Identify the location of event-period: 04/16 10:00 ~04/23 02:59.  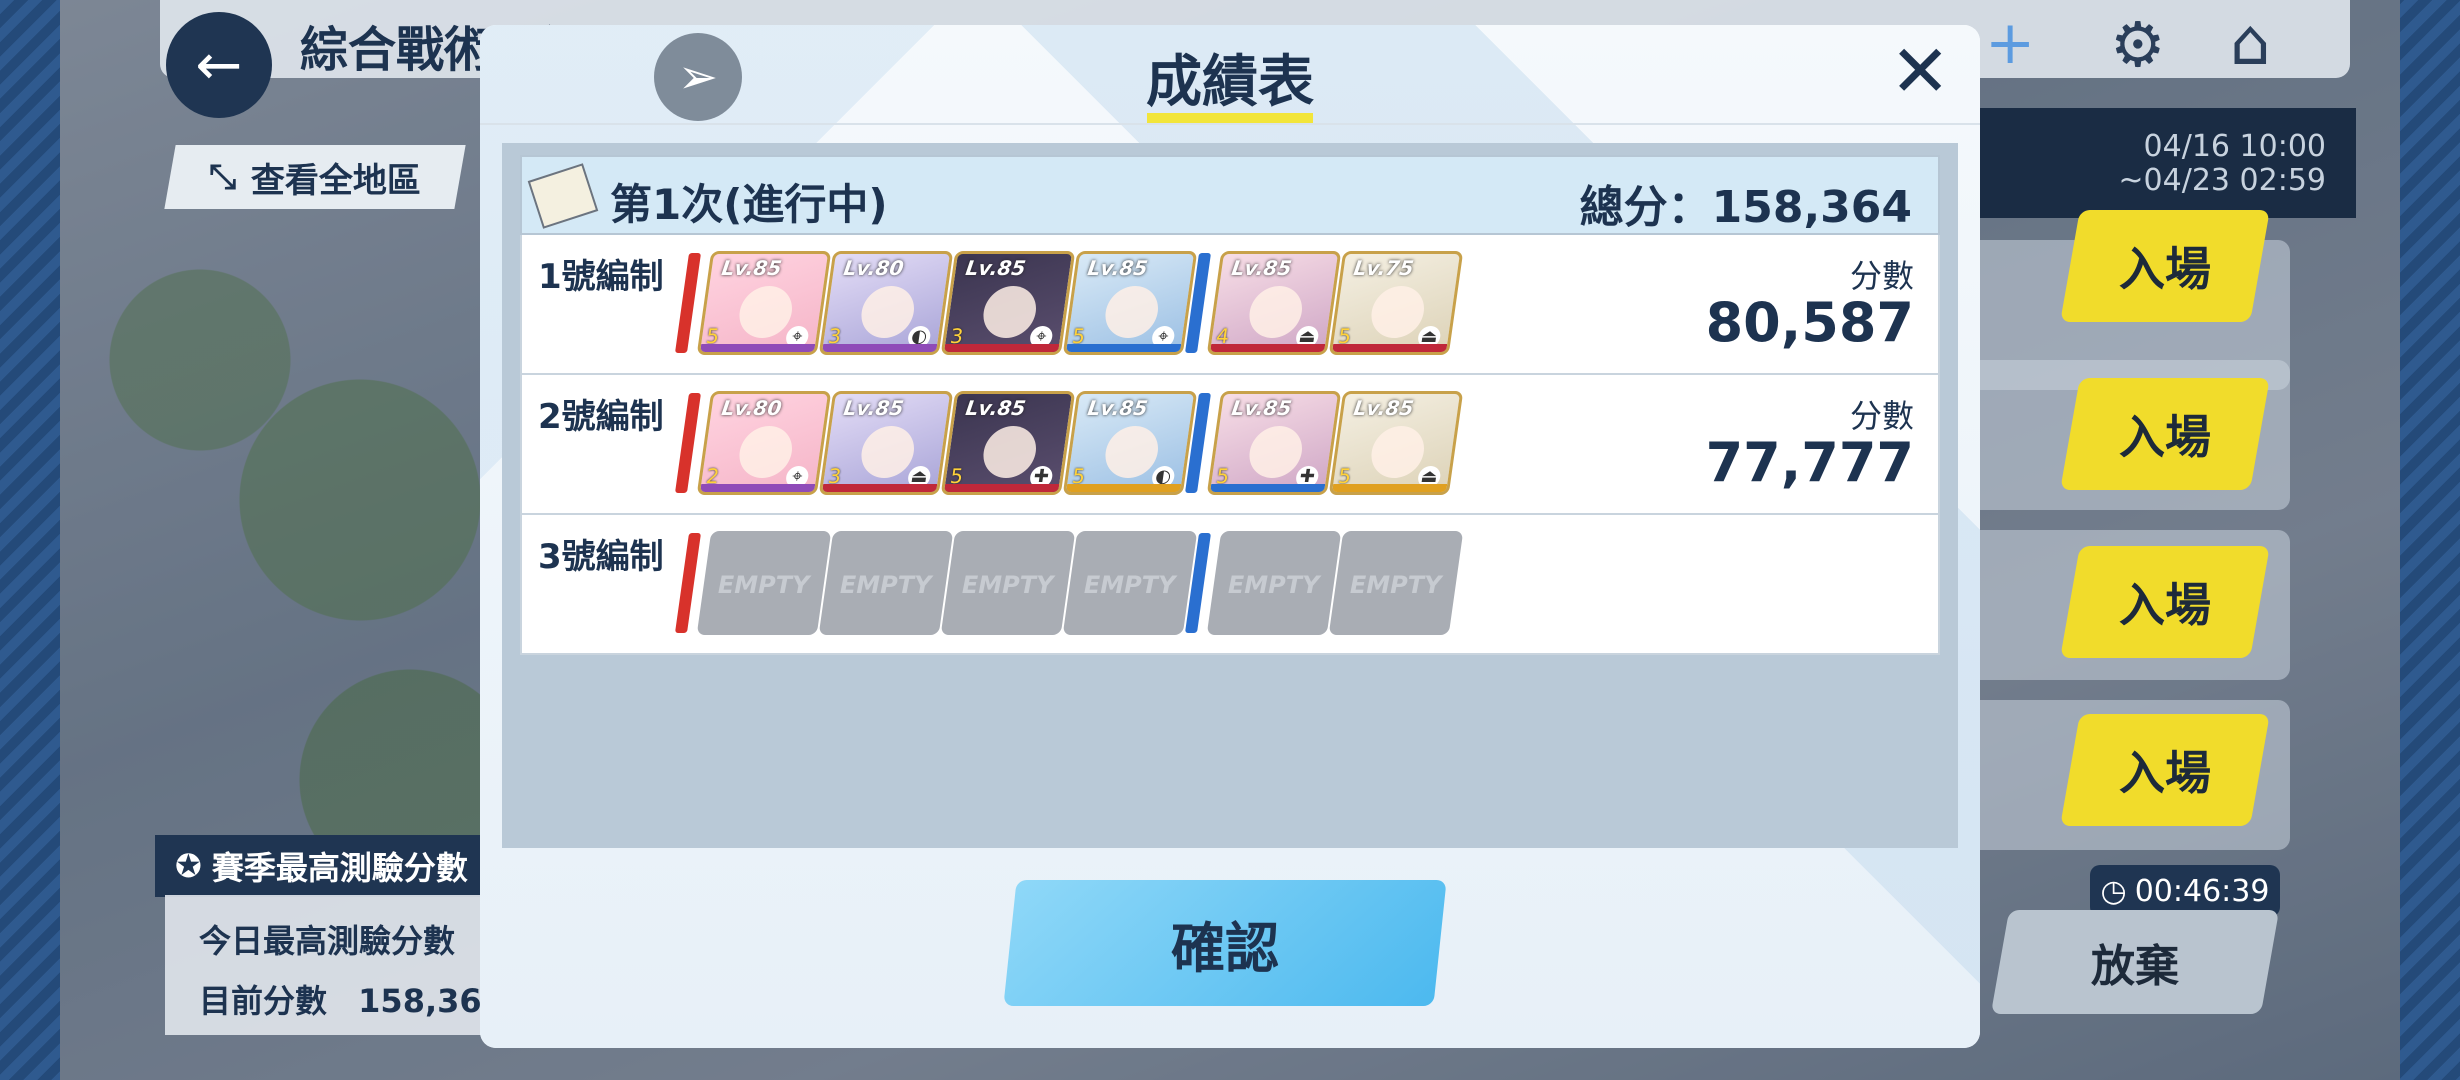
(2158, 163).